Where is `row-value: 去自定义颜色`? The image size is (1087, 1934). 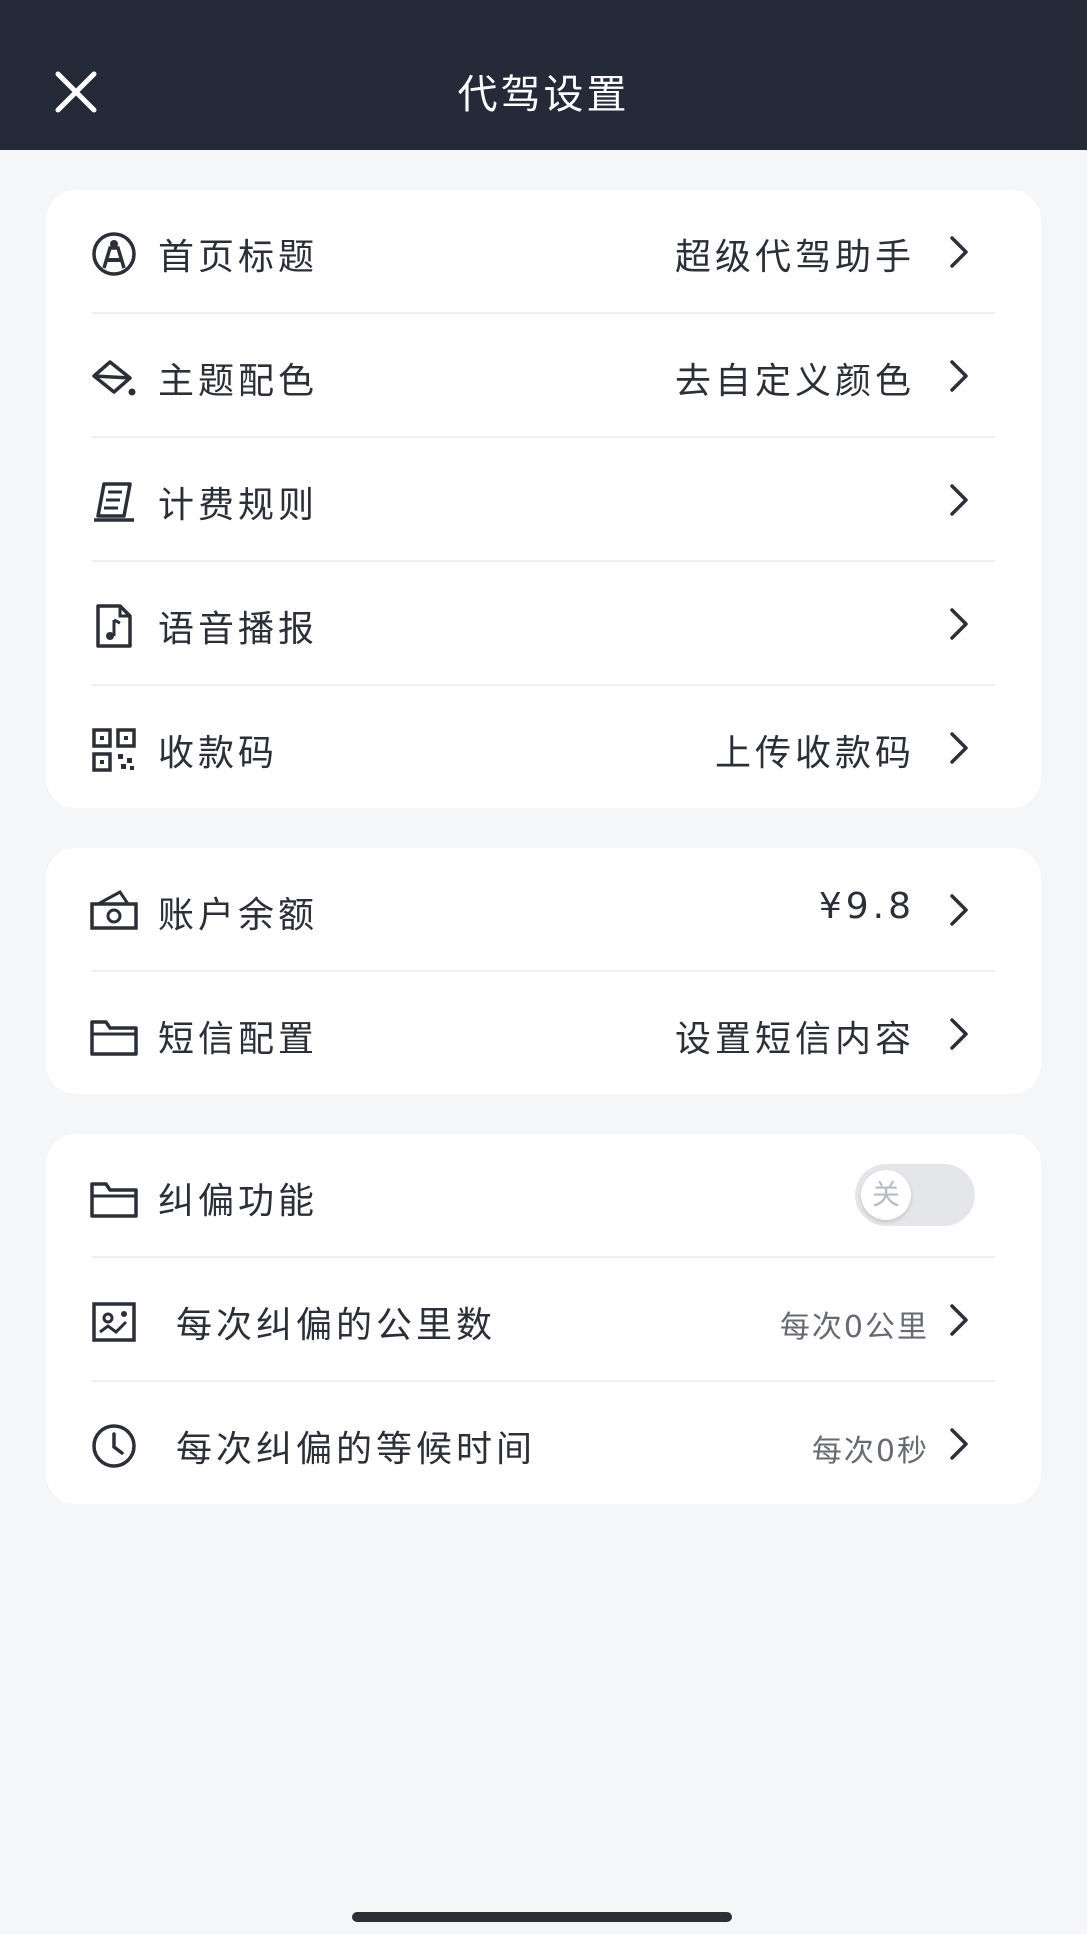
row-value: 去自定义颜色 is located at coordinates (794, 381).